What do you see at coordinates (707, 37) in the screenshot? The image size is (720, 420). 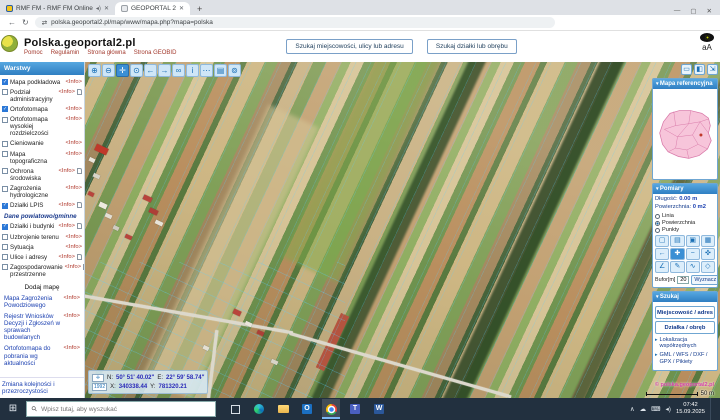 I see `contrast-eye-icon` at bounding box center [707, 37].